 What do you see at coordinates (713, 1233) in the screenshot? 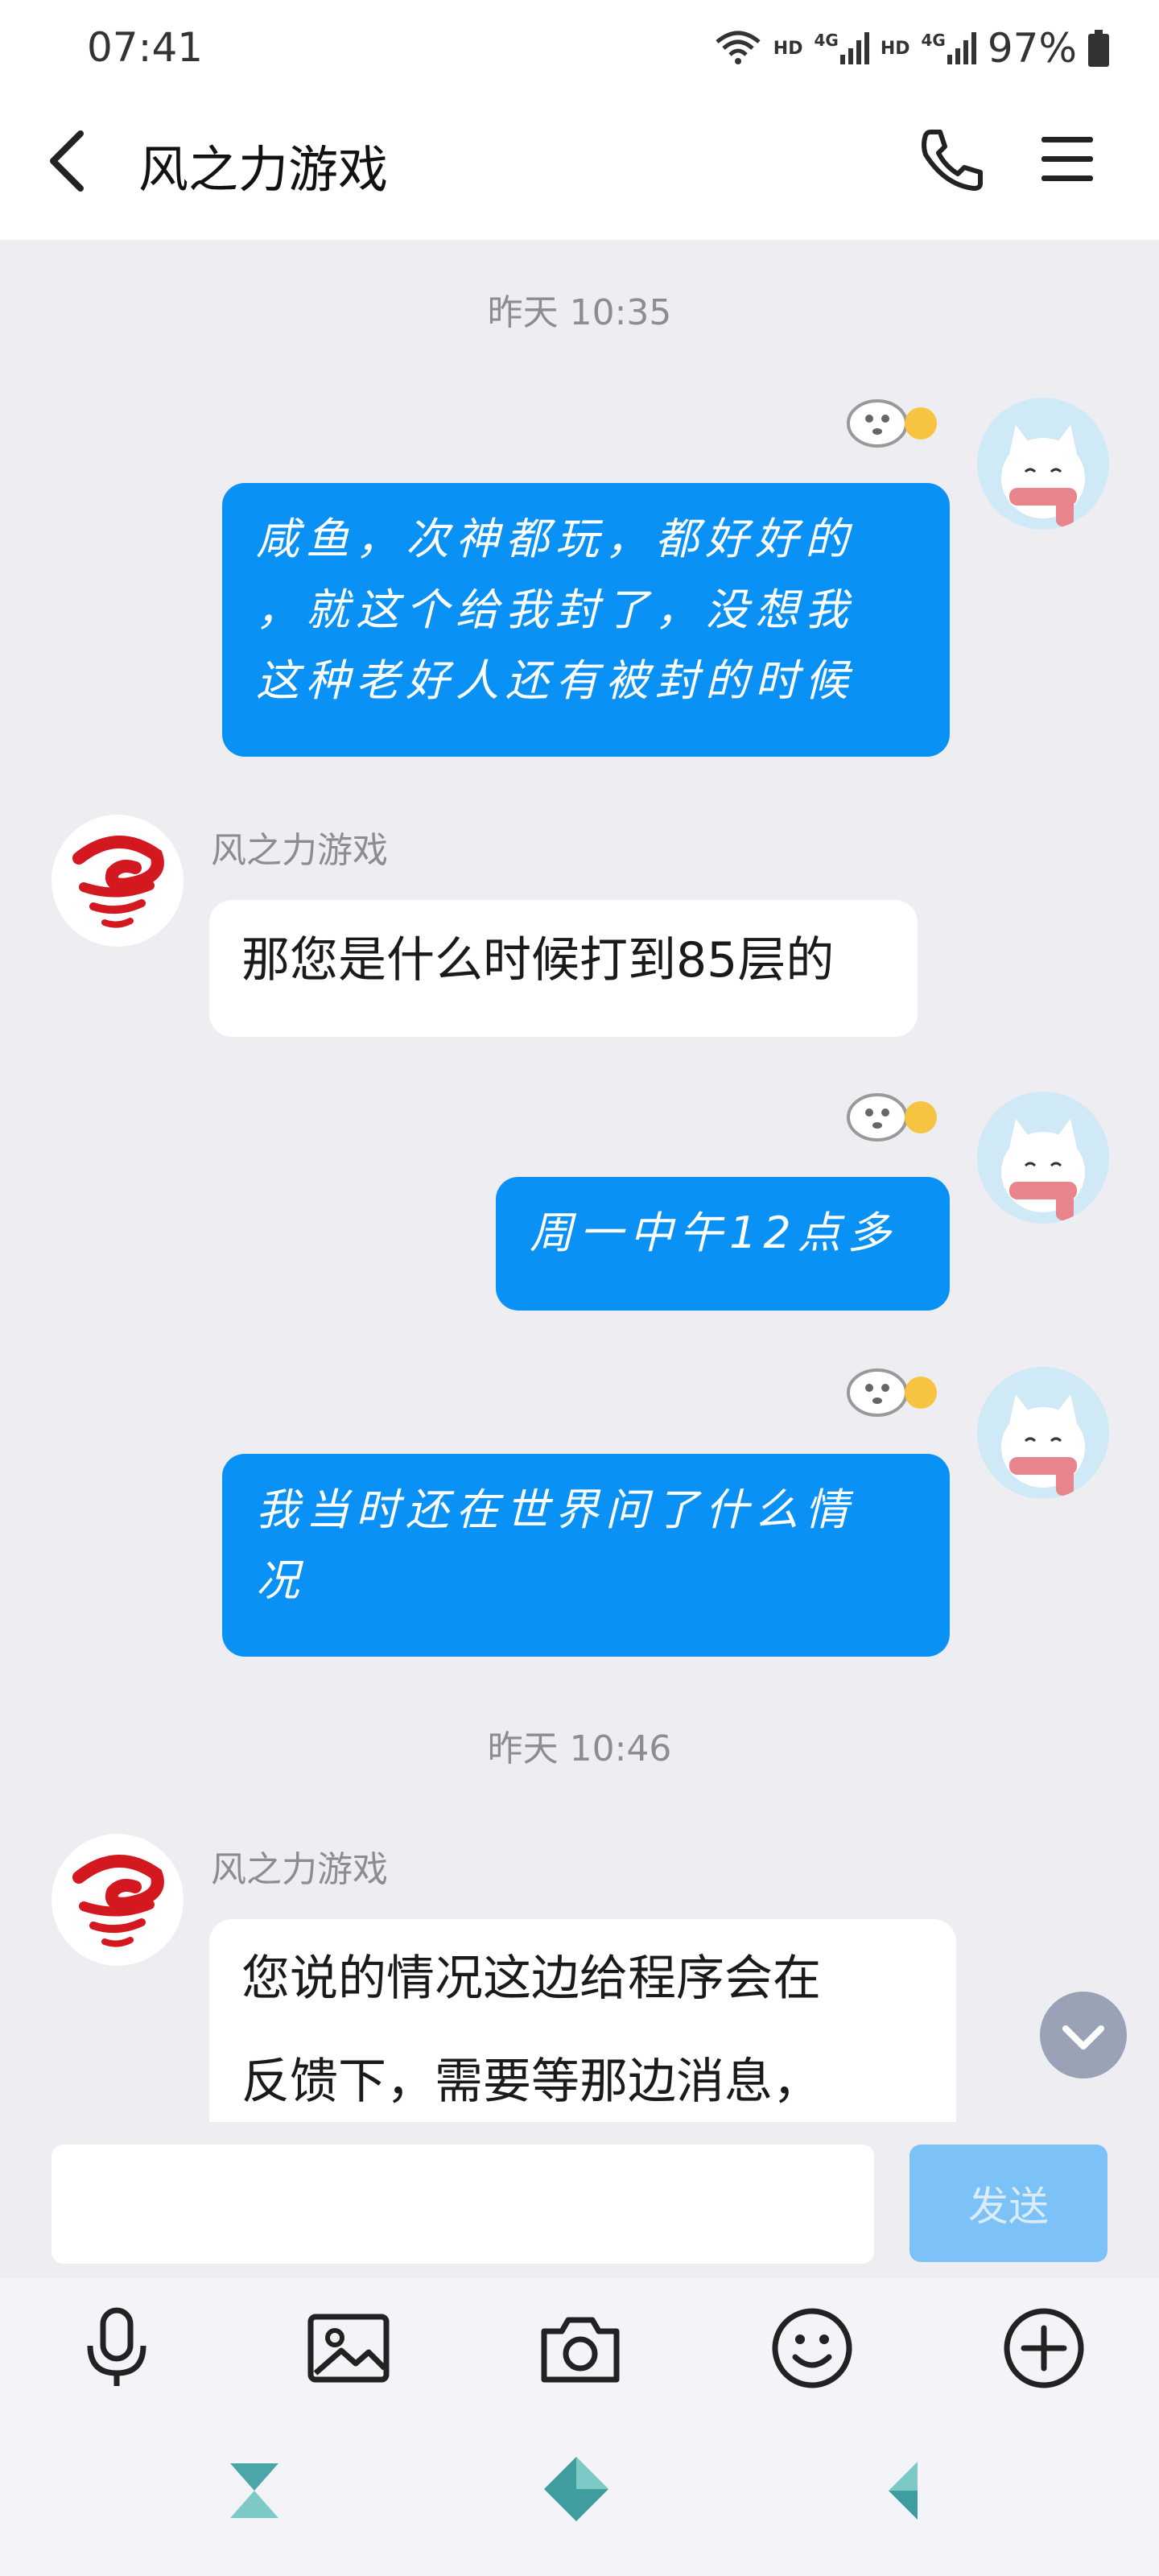
I see `message-line: 周一中午12点多` at bounding box center [713, 1233].